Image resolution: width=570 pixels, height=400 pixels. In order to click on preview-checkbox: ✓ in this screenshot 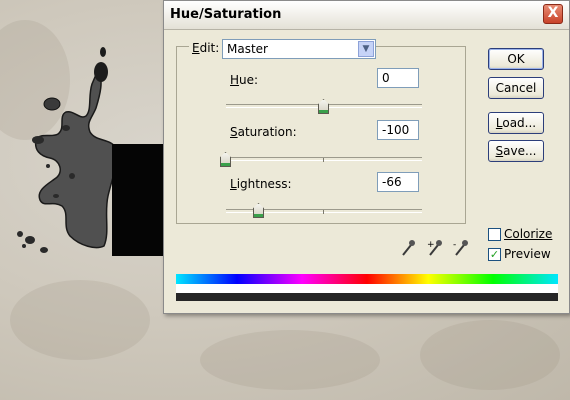, I will do `click(494, 254)`.